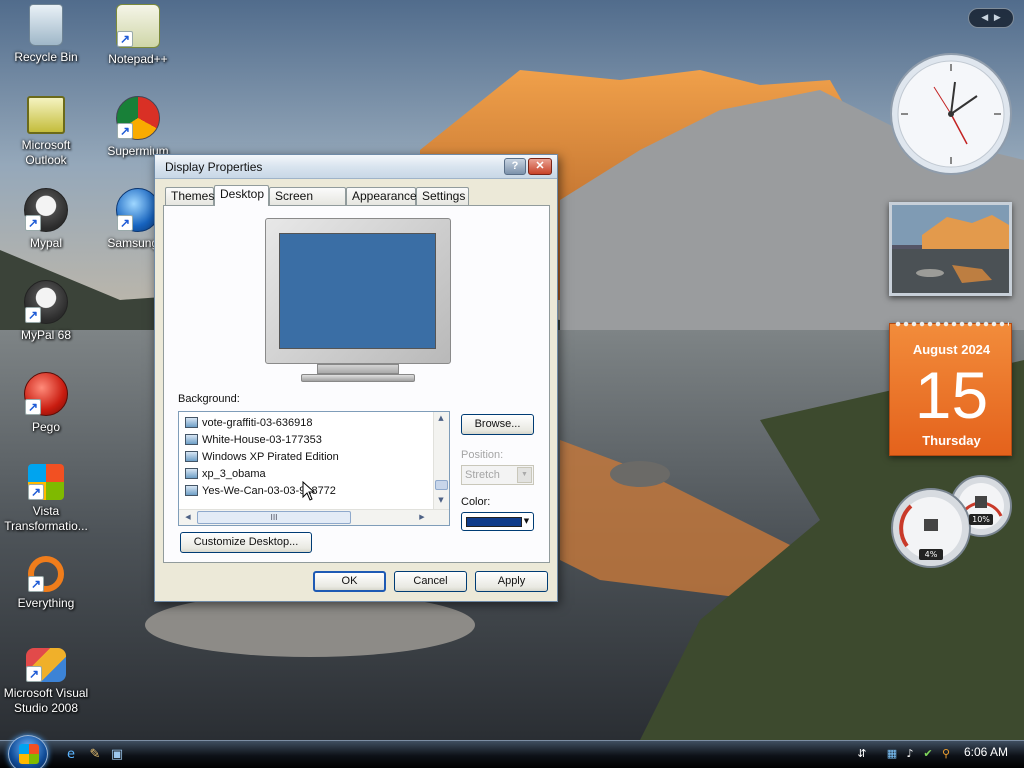 The image size is (1024, 768). What do you see at coordinates (984, 18) in the screenshot?
I see `previous-icon: ◀` at bounding box center [984, 18].